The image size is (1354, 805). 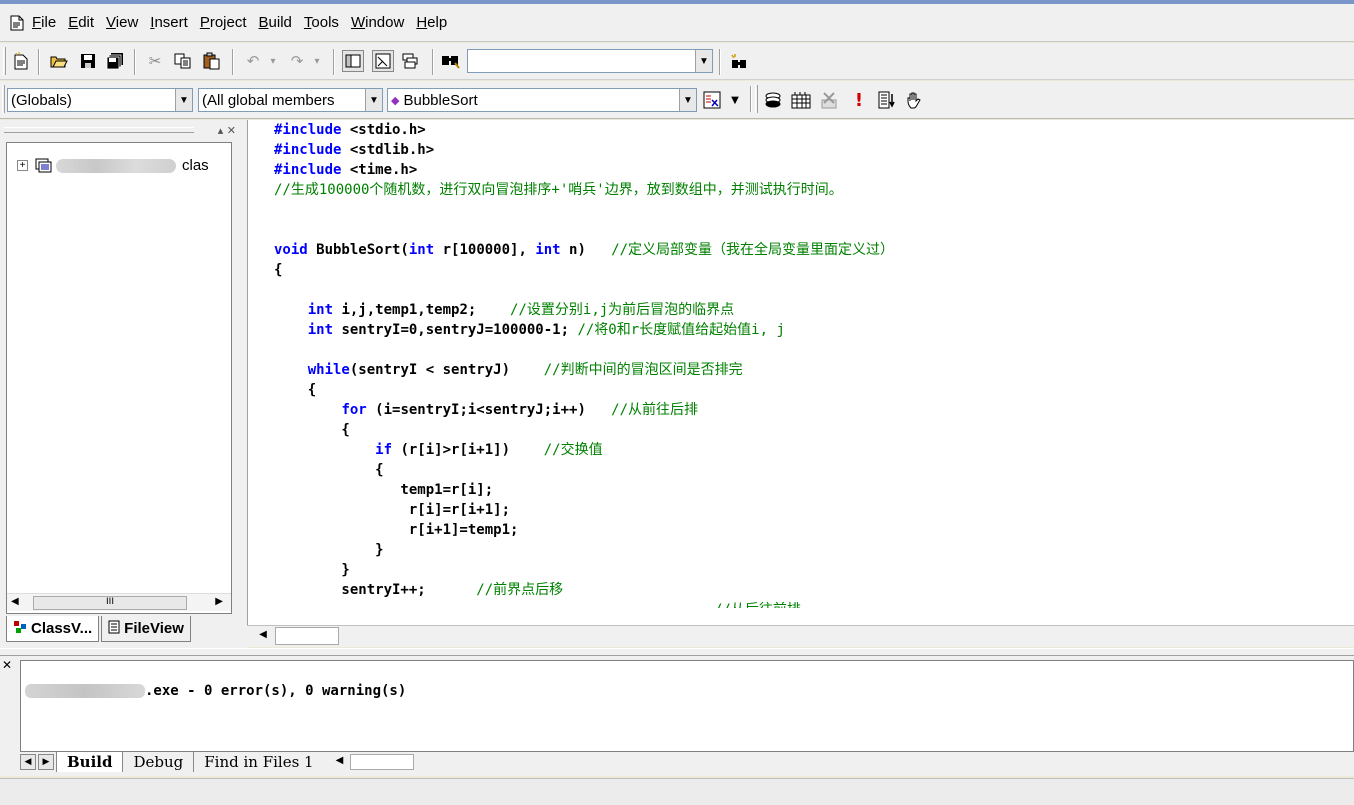 I want to click on menu-insert: Insert, so click(x=169, y=22).